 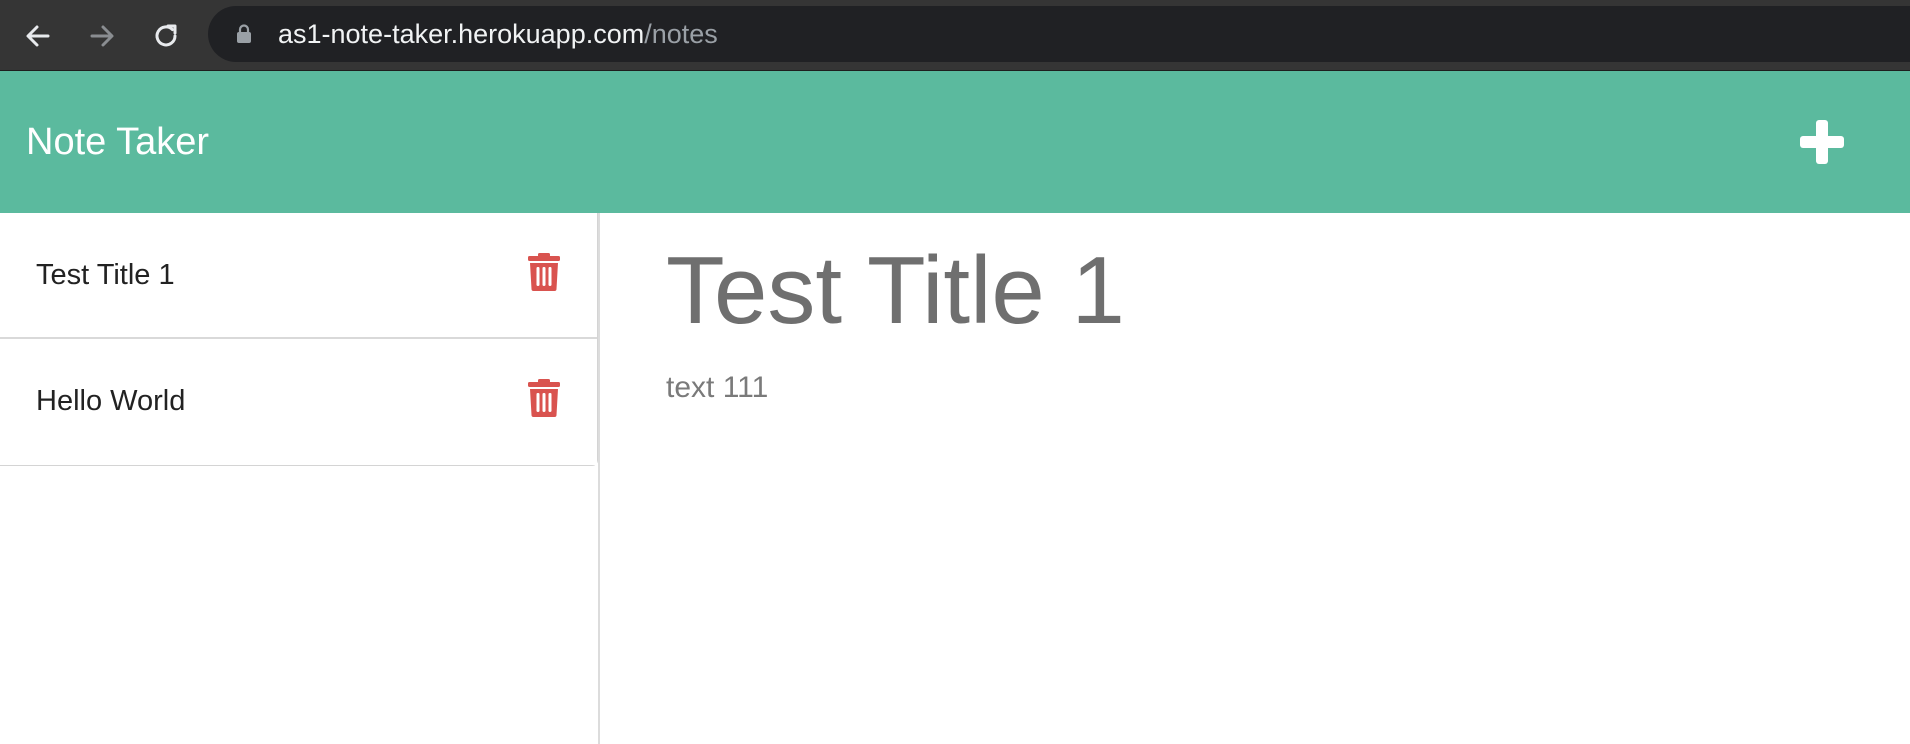 I want to click on lock-icon, so click(x=244, y=33).